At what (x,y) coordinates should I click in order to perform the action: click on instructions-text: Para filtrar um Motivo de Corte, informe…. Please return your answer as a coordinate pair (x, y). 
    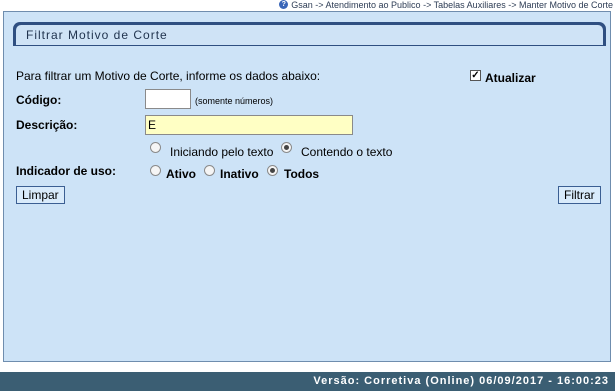
    Looking at the image, I should click on (168, 76).